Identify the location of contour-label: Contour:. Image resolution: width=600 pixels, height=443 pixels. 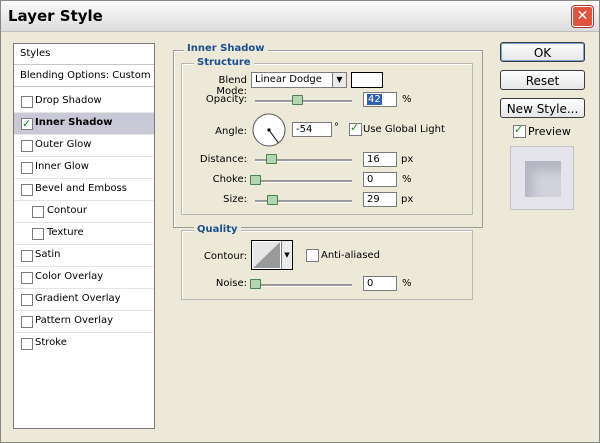
(225, 256).